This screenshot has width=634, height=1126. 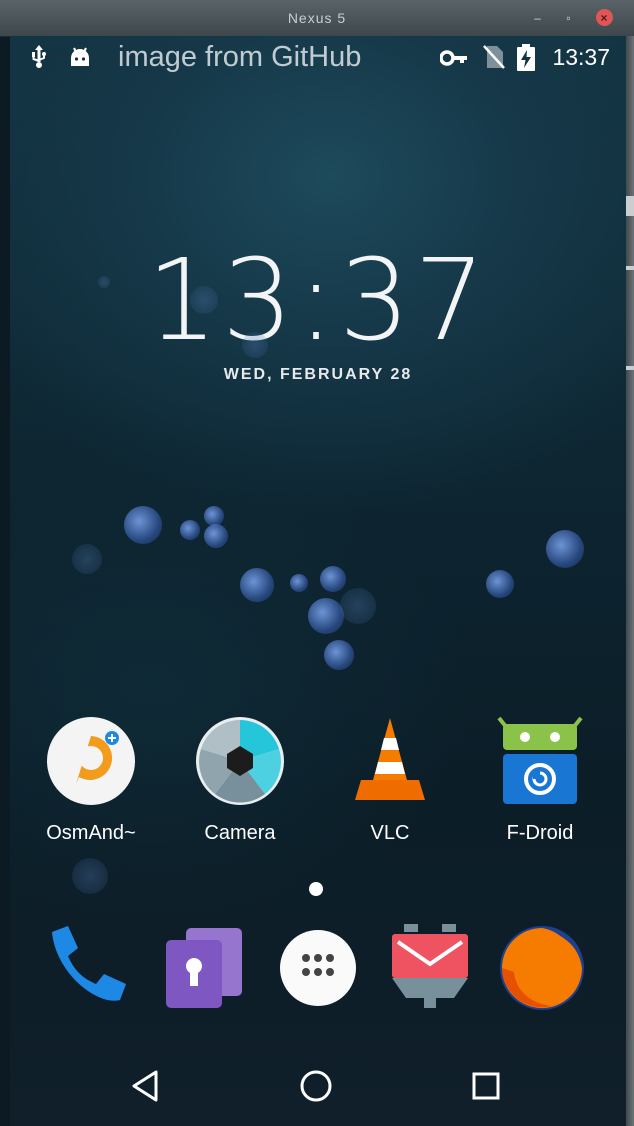 What do you see at coordinates (569, 18) in the screenshot?
I see `maximize-button: ▫` at bounding box center [569, 18].